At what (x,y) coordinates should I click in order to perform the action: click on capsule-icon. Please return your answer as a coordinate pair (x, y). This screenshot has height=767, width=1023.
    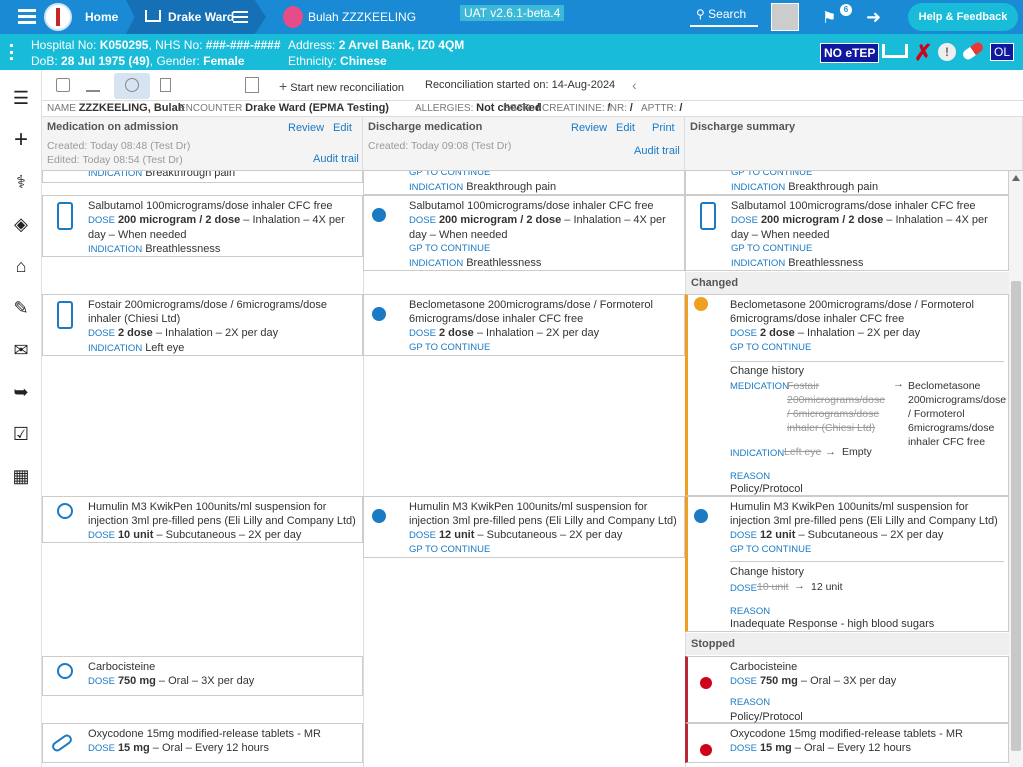
    Looking at the image, I should click on (62, 743).